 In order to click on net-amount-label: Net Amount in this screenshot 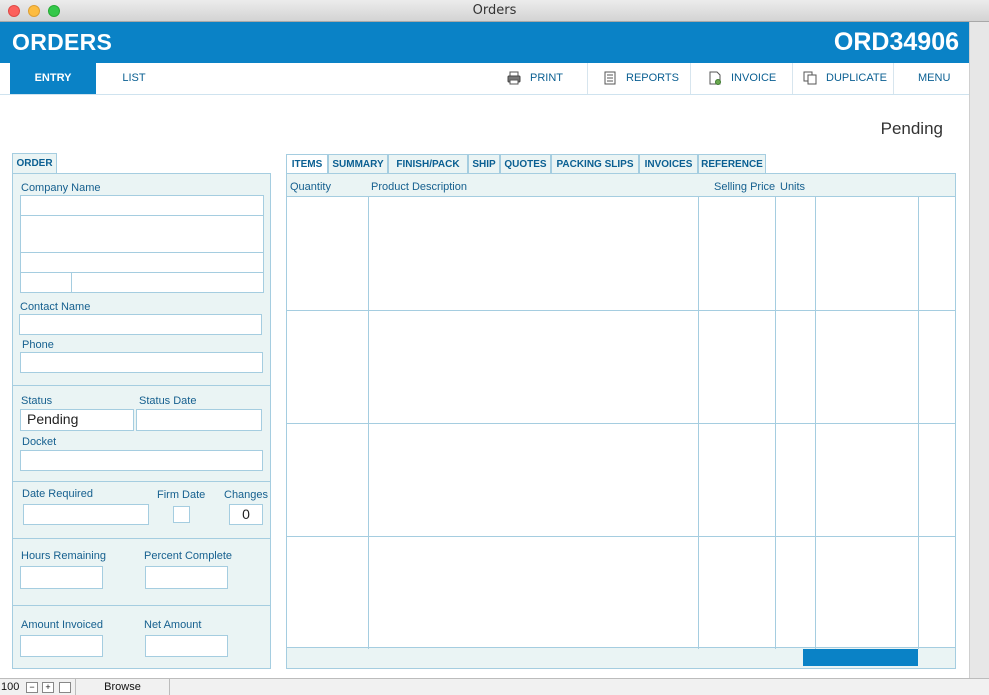, I will do `click(173, 625)`.